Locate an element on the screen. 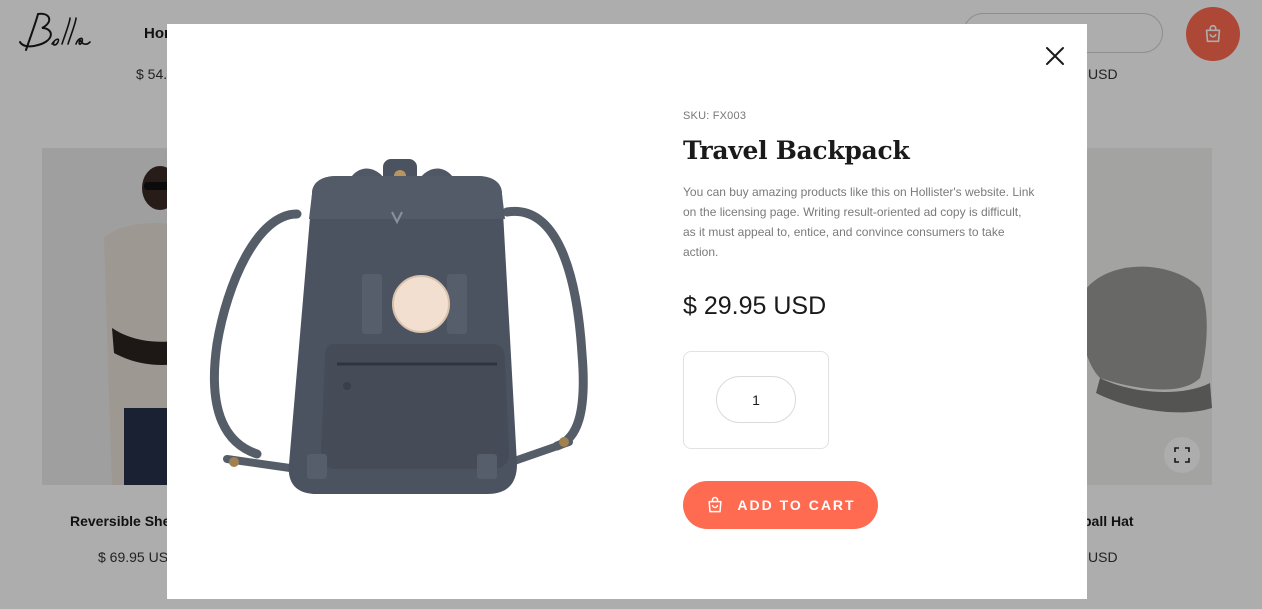 This screenshot has width=1262, height=609. close-icon is located at coordinates (1055, 56).